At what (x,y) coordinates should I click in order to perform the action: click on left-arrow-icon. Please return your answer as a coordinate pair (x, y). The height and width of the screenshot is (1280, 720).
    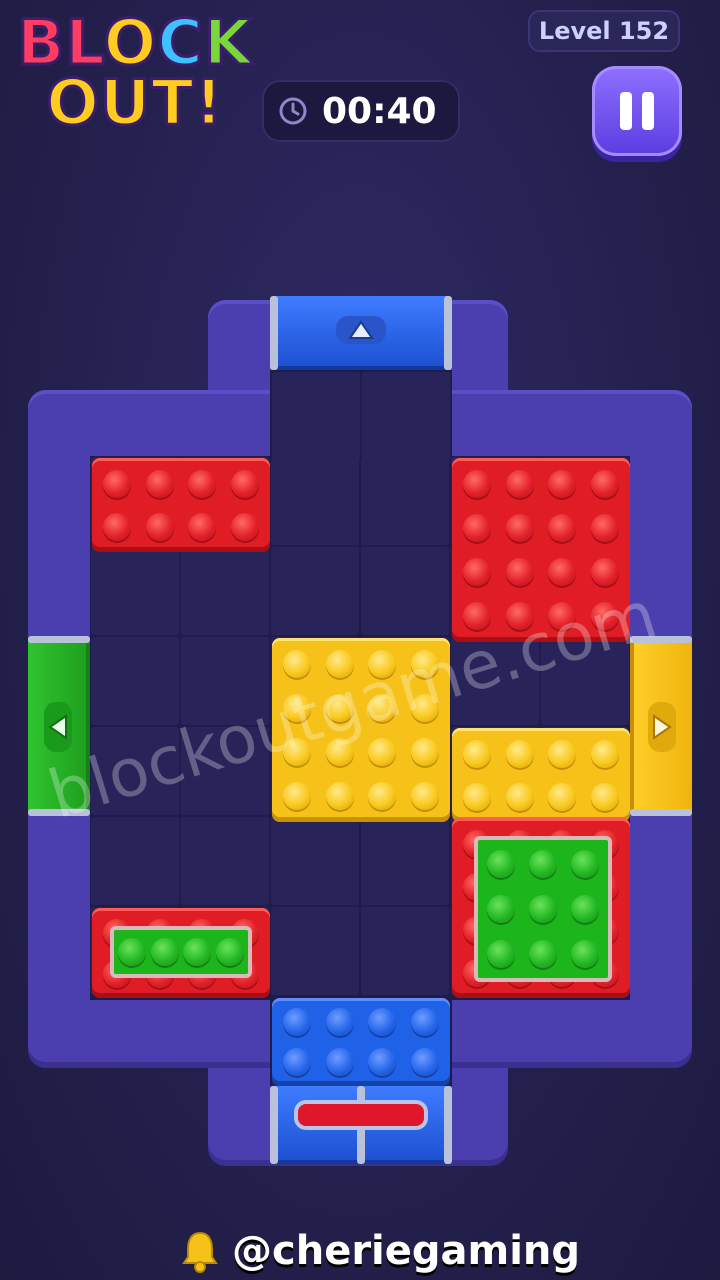
    Looking at the image, I should click on (58, 727).